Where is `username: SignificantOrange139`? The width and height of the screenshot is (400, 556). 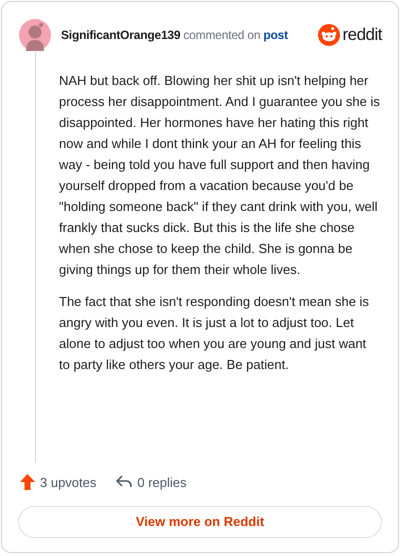 username: SignificantOrange139 is located at coordinates (120, 35).